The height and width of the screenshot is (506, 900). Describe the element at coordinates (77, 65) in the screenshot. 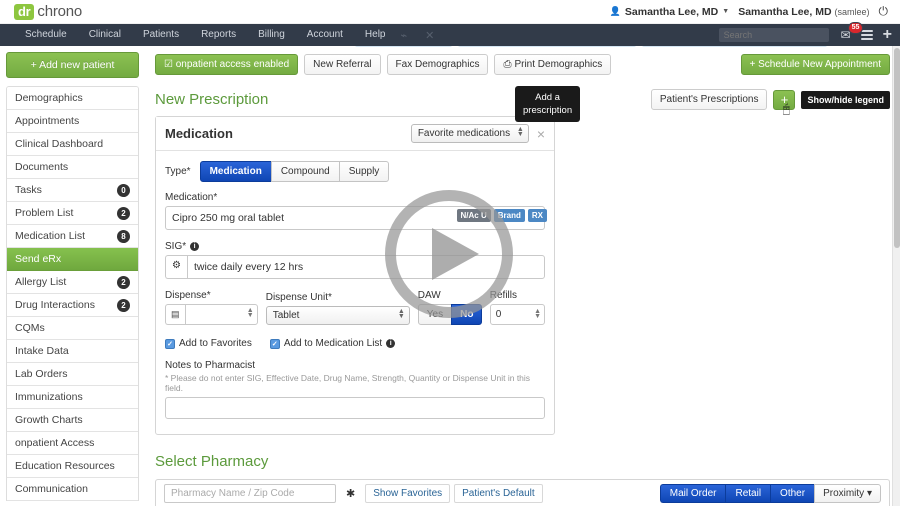

I see `add-new-patient-label: Add new patient` at that location.